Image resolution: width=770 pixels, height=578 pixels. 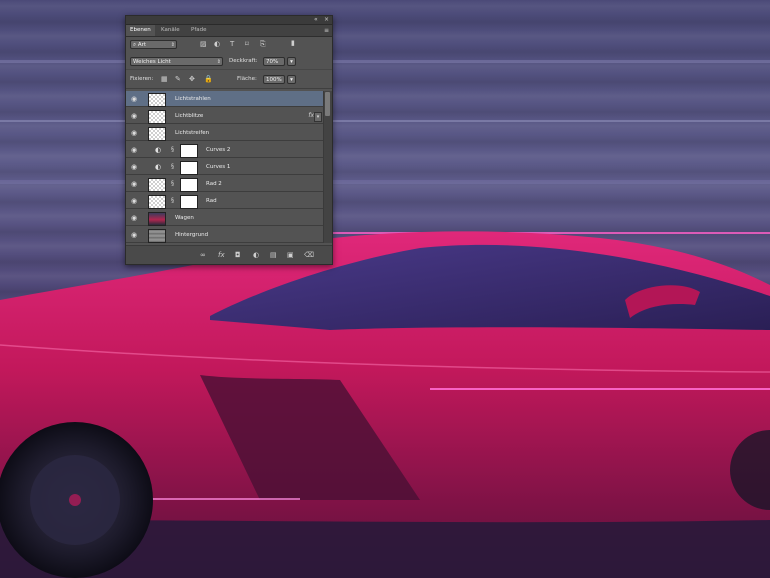 What do you see at coordinates (229, 254) in the screenshot?
I see `panel-bottom-toolbar: ∞ fx ◘ ◐ ▤ ▣ ⌫` at bounding box center [229, 254].